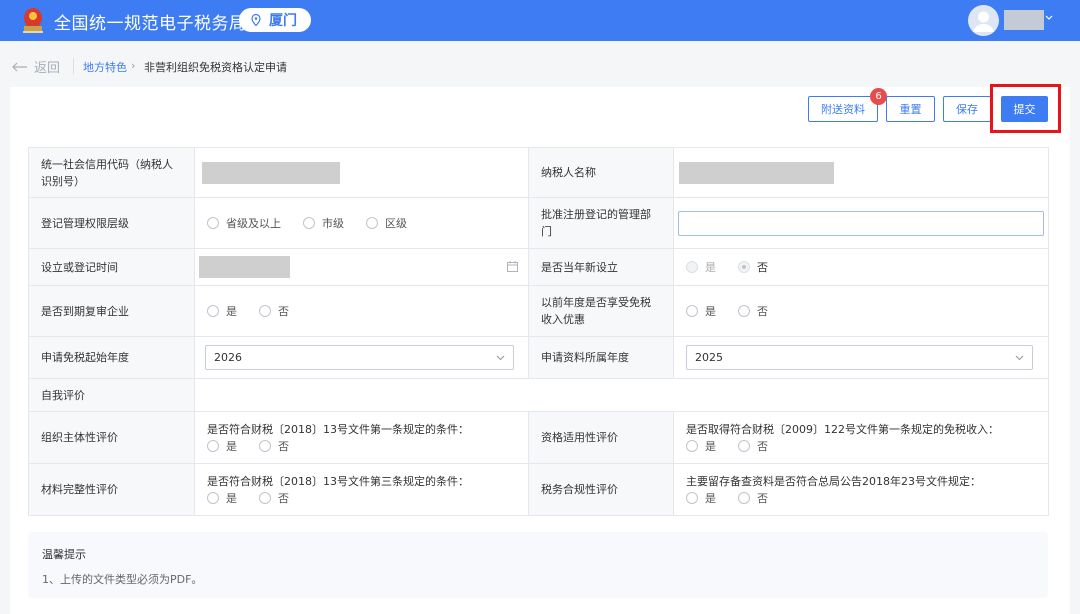 The image size is (1080, 614). I want to click on back-label: 返回, so click(47, 68).